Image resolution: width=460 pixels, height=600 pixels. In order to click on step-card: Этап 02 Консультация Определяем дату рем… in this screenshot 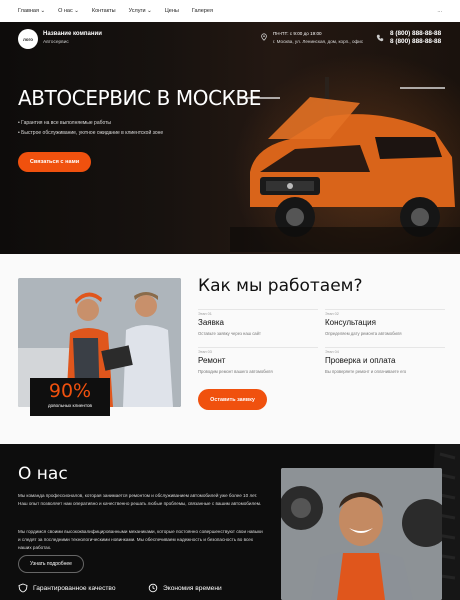, I will do `click(385, 322)`.